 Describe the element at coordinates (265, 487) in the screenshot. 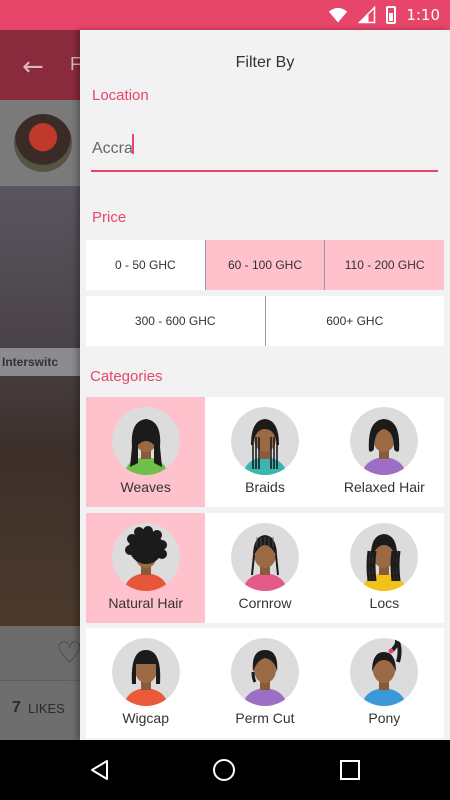

I see `category-label: Braids` at that location.